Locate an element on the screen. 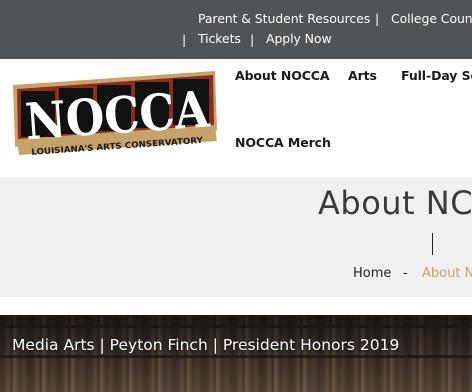  apply-now-link: Apply Now is located at coordinates (299, 38).